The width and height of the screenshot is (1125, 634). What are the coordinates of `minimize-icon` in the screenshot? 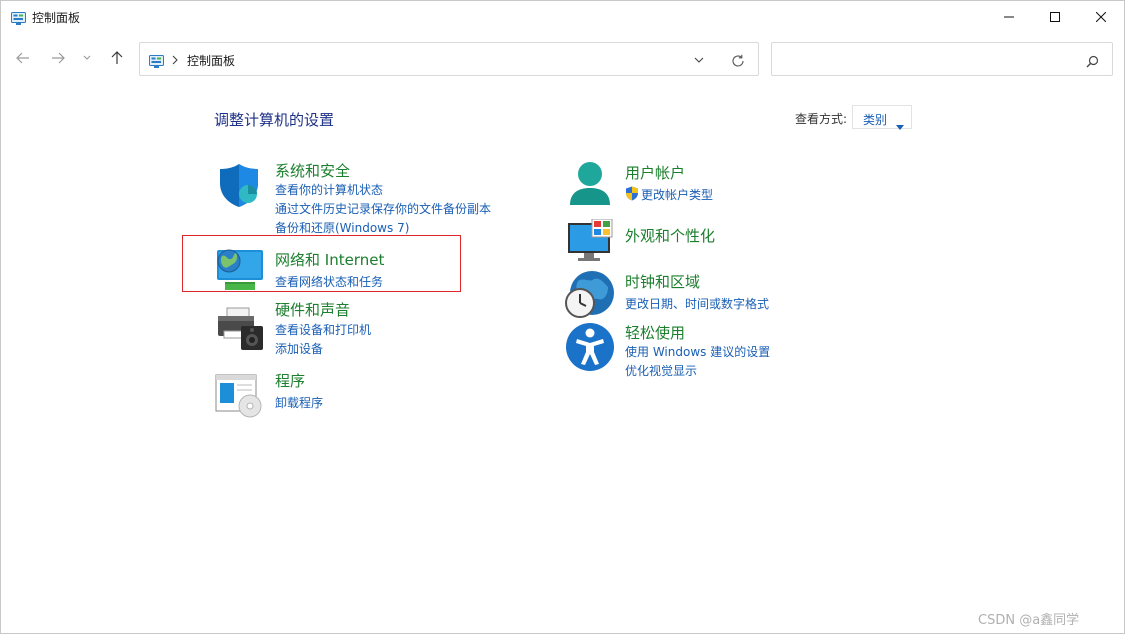 It's located at (1009, 17).